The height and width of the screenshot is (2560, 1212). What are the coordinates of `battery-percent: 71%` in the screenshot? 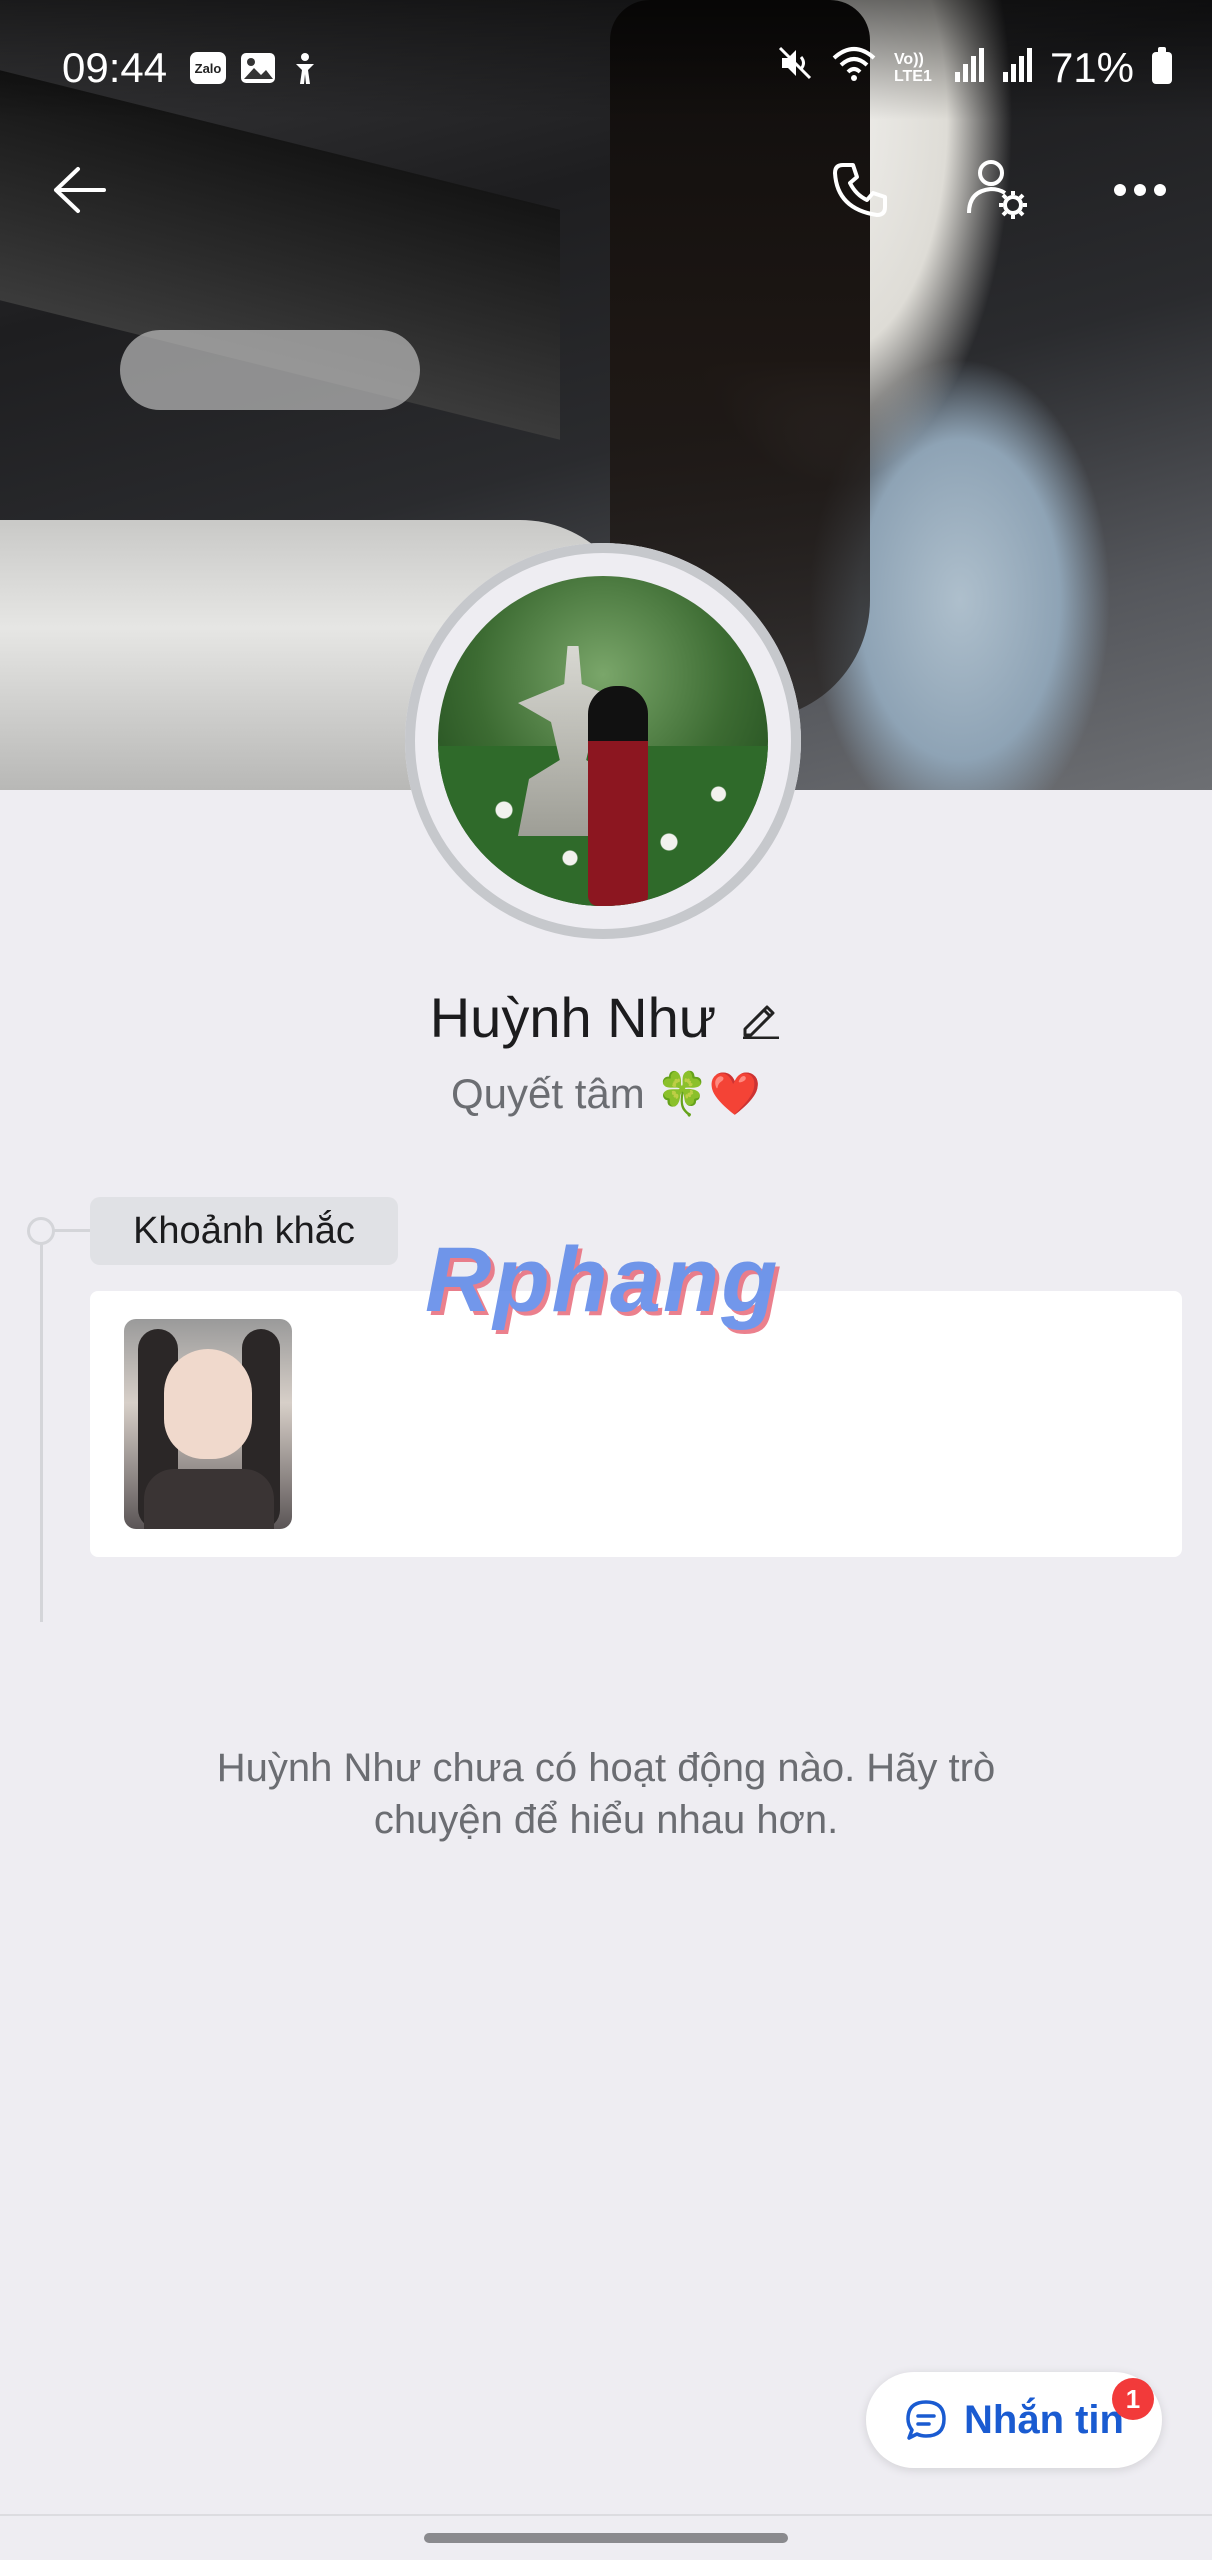 It's located at (1091, 67).